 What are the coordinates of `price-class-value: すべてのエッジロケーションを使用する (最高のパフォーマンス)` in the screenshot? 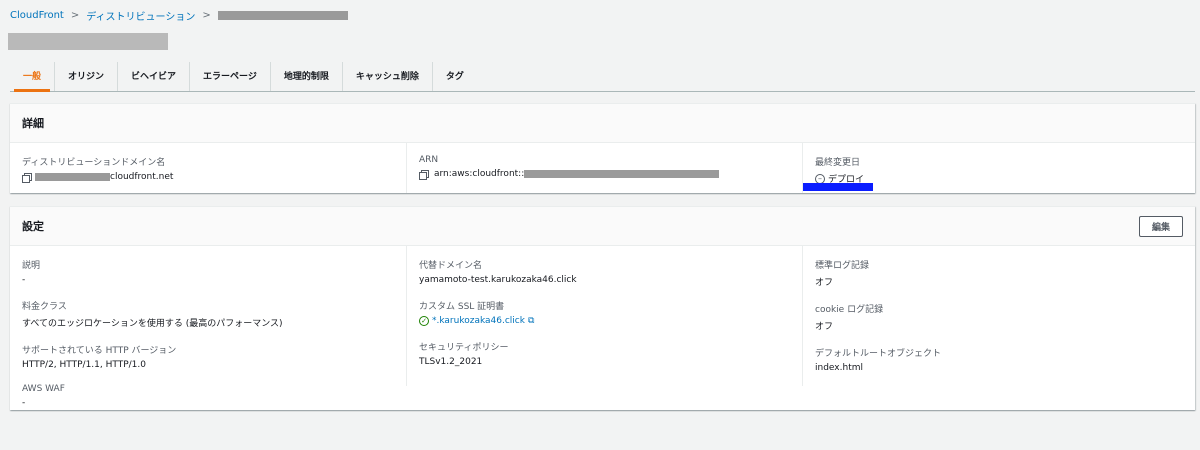 It's located at (152, 324).